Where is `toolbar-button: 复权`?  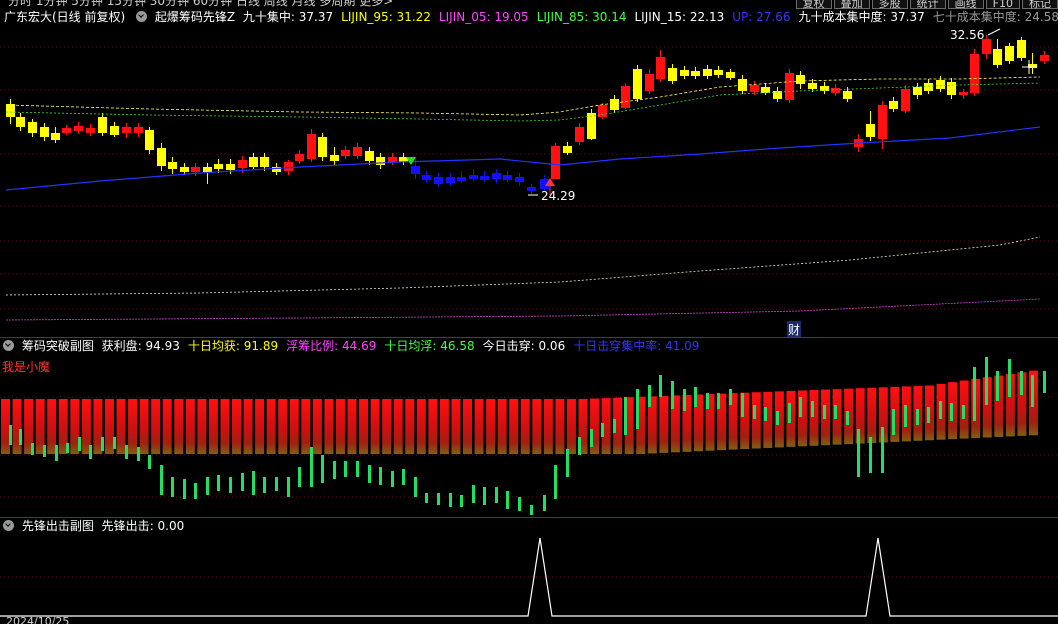 toolbar-button: 复权 is located at coordinates (813, 4).